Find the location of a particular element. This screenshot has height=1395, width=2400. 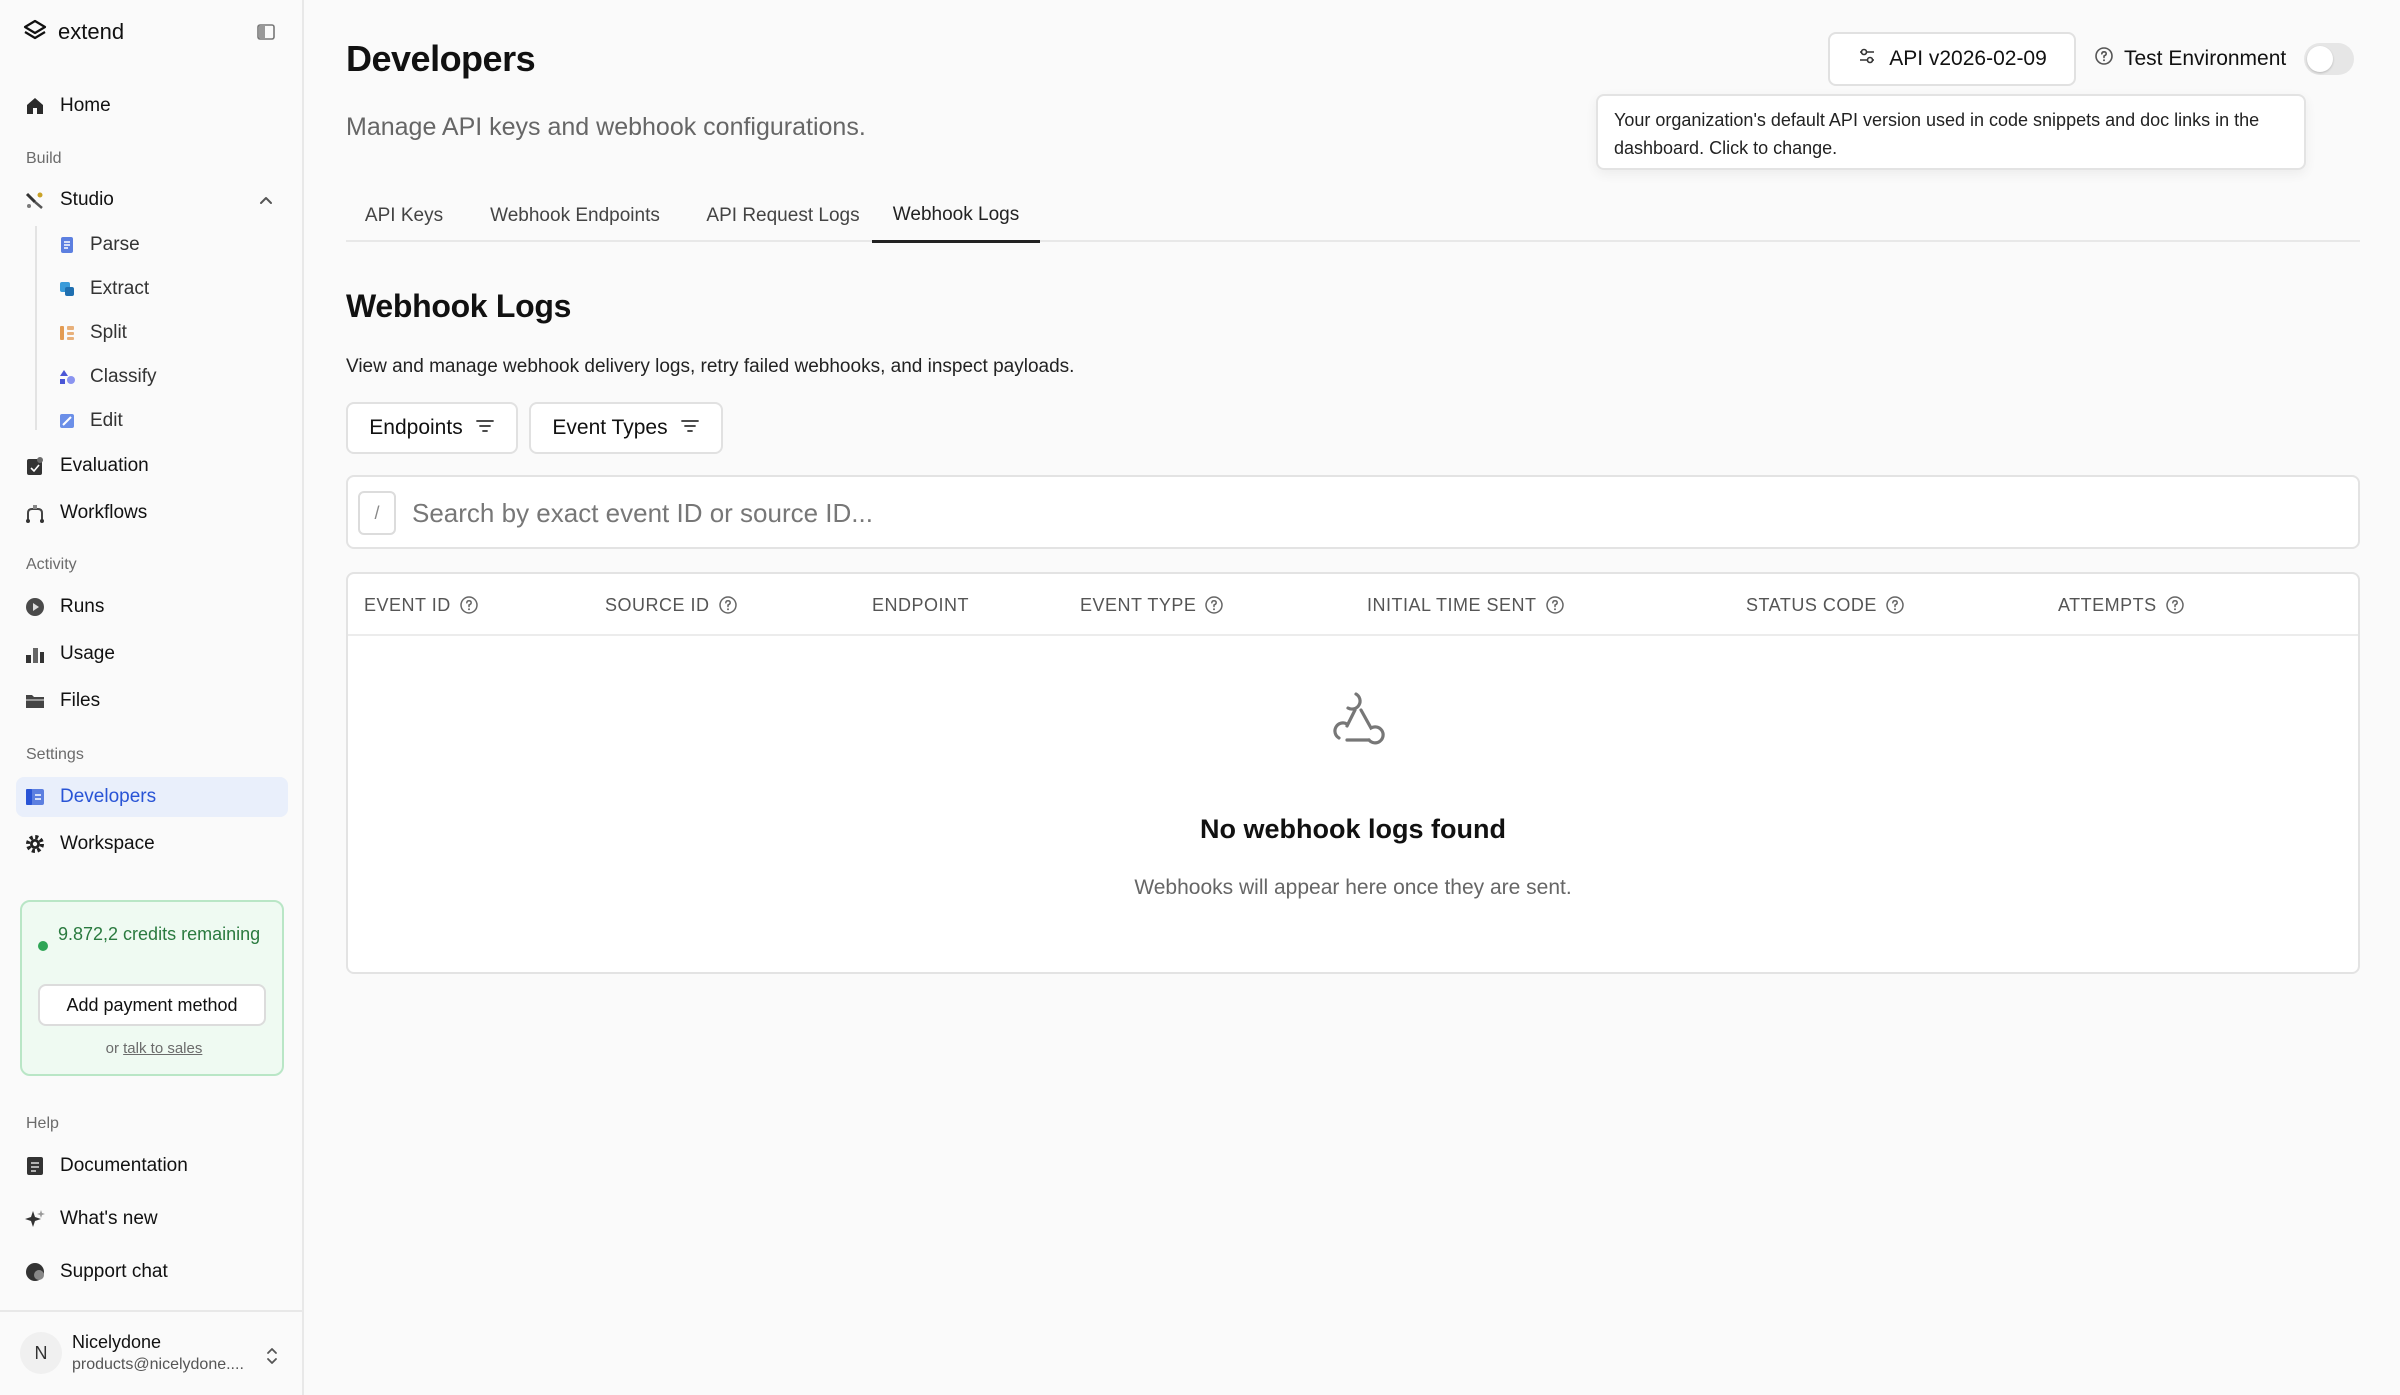

sidebar-item-label: Split is located at coordinates (108, 332).